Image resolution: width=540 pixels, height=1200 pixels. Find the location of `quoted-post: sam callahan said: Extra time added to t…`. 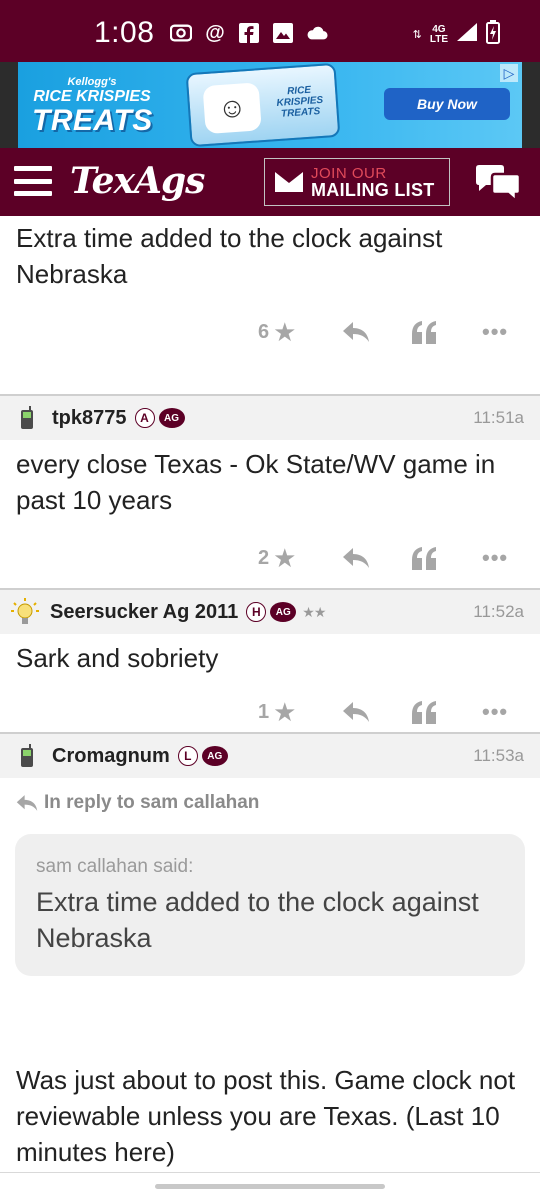

quoted-post: sam callahan said: Extra time added to t… is located at coordinates (270, 905).